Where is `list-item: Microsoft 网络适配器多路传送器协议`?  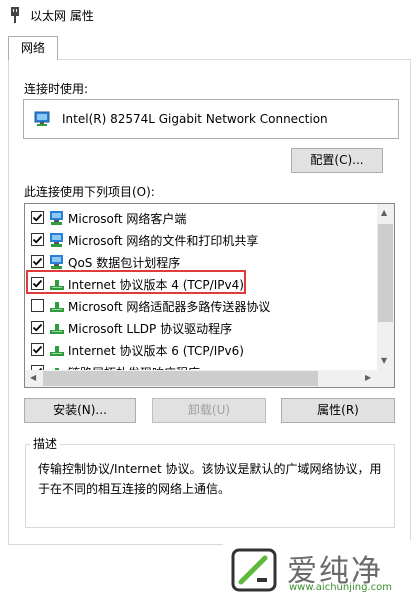
list-item: Microsoft 网络适配器多路传送器协议 is located at coordinates (201, 306).